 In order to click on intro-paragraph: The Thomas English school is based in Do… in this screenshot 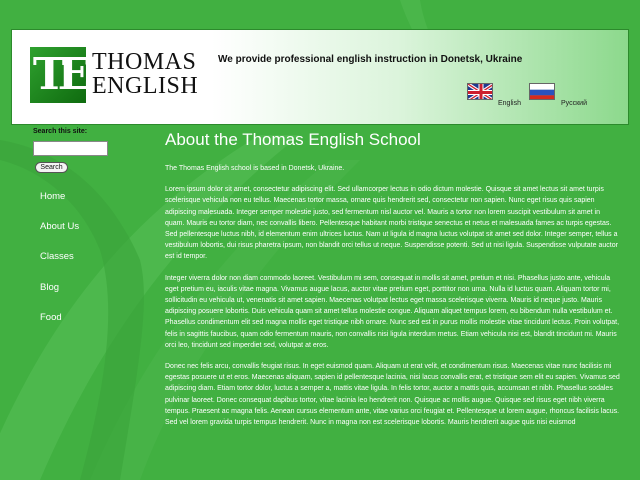, I will do `click(255, 168)`.